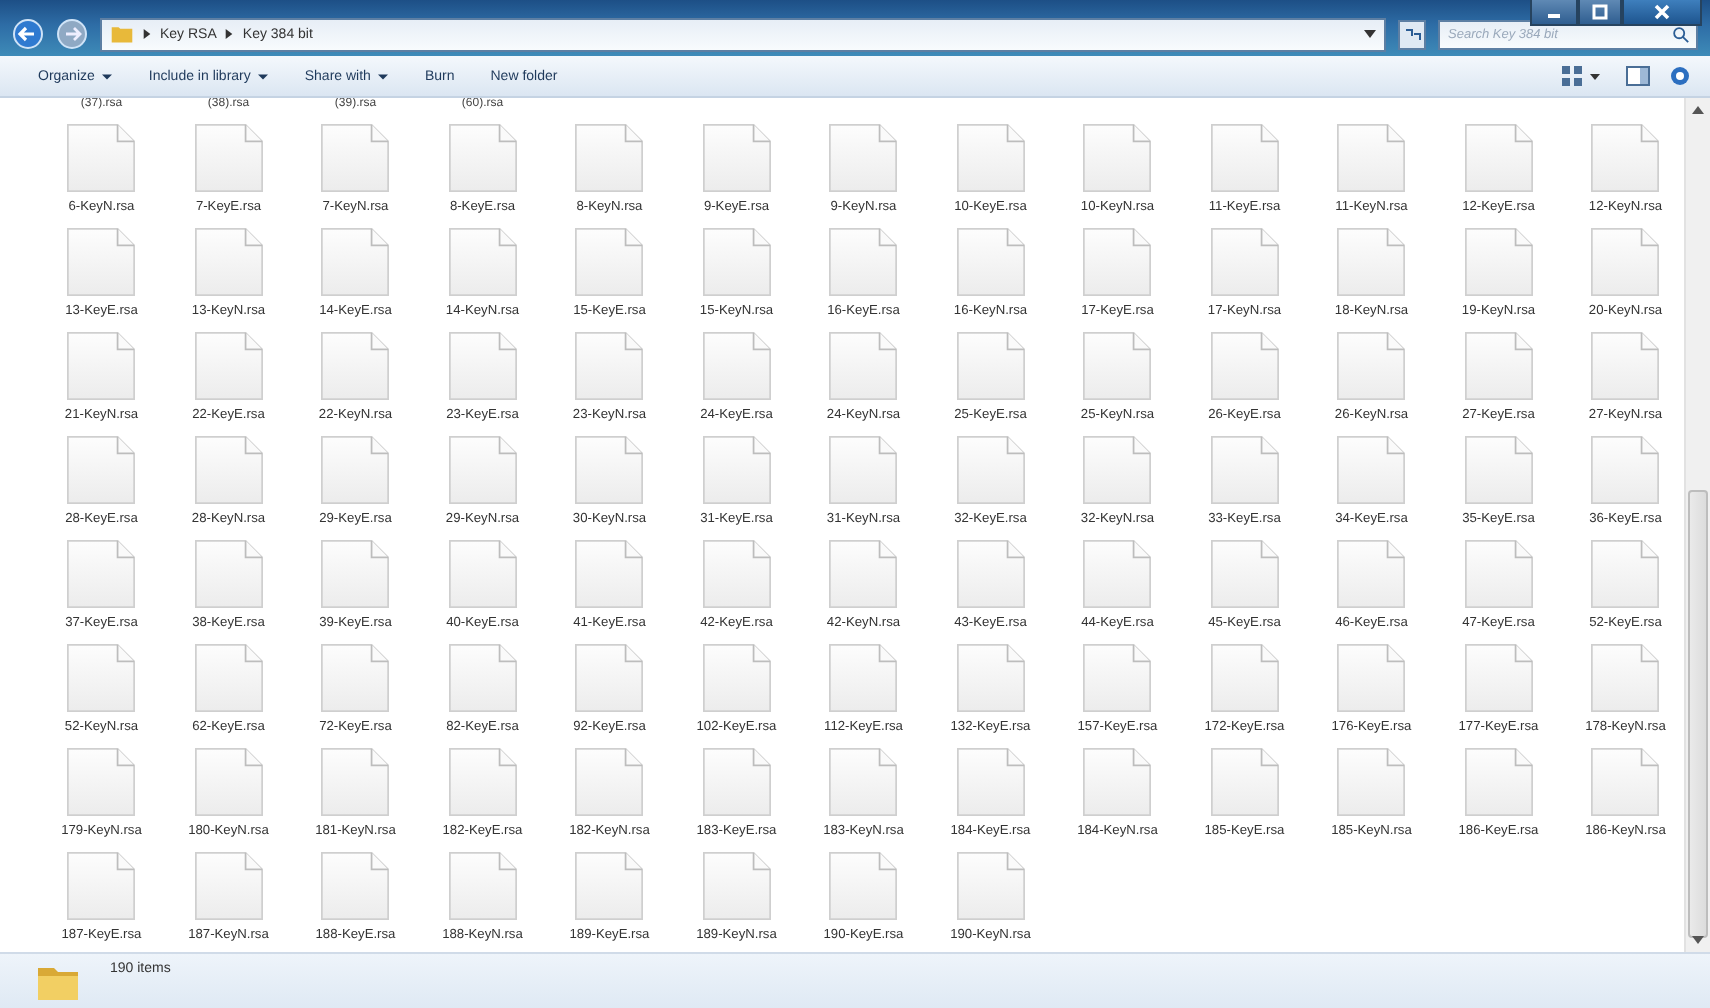 This screenshot has width=1710, height=1008. I want to click on back-button, so click(28, 34).